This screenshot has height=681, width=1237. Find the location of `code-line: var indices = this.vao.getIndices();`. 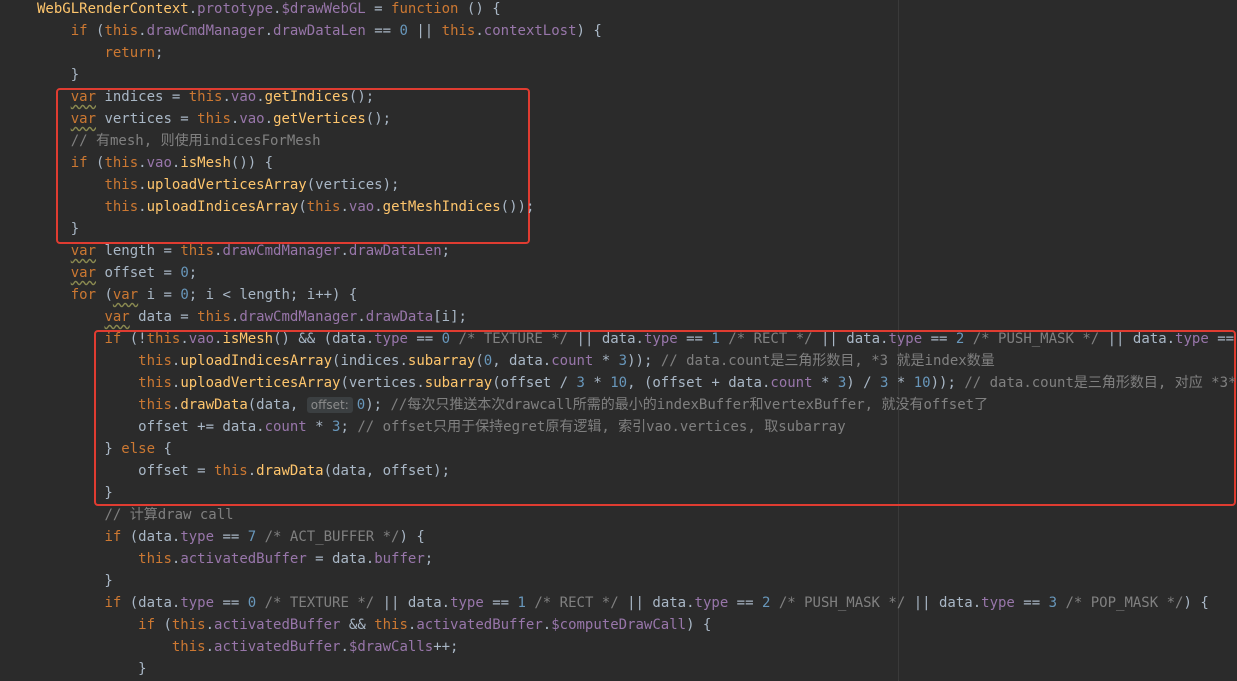

code-line: var indices = this.vao.getIndices(); is located at coordinates (206, 97).